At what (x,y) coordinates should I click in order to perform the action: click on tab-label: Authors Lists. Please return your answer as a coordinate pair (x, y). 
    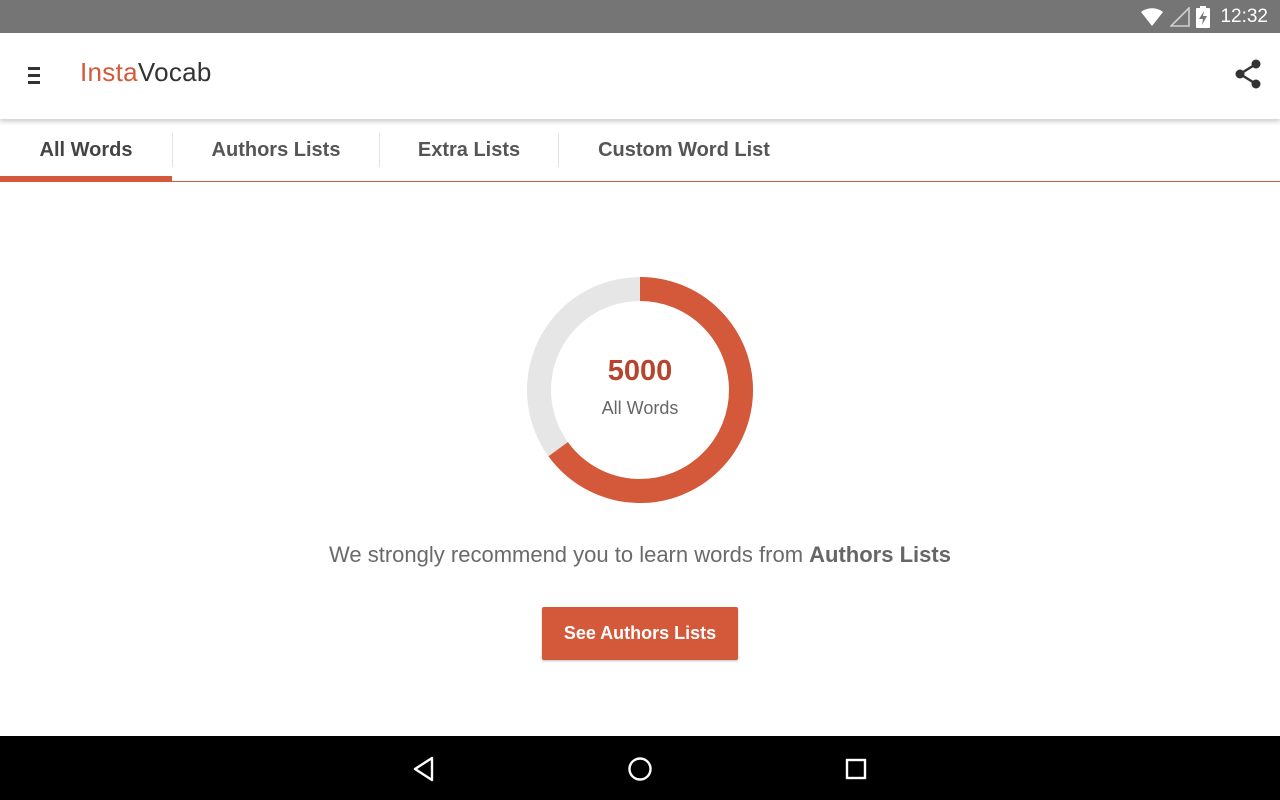
    Looking at the image, I should click on (276, 149).